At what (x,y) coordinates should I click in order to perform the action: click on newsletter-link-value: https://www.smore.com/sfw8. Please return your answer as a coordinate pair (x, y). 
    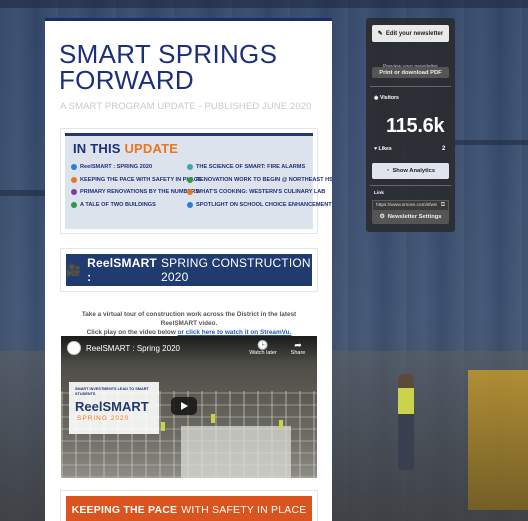
    Looking at the image, I should click on (406, 205).